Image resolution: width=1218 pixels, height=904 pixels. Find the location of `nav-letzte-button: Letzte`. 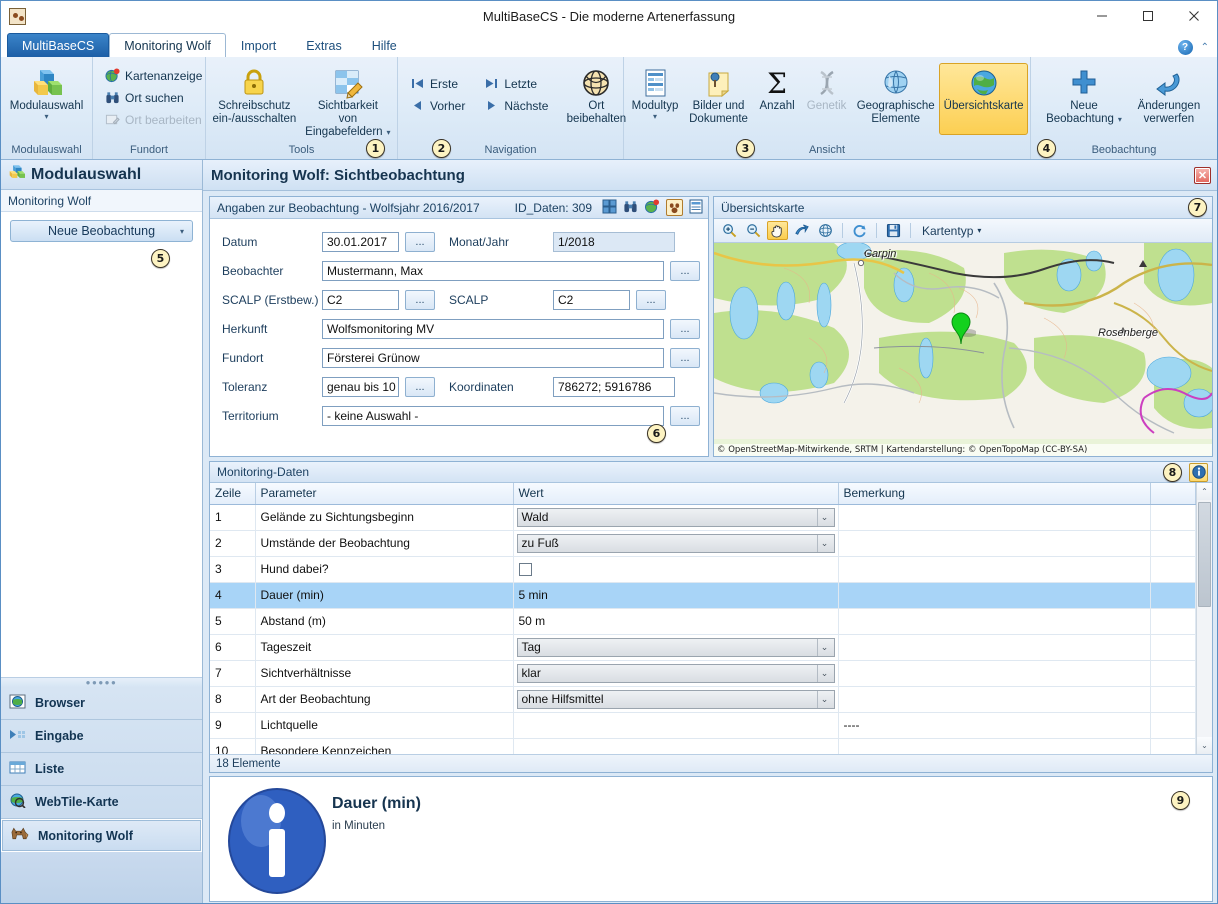

nav-letzte-button: Letzte is located at coordinates (515, 83).